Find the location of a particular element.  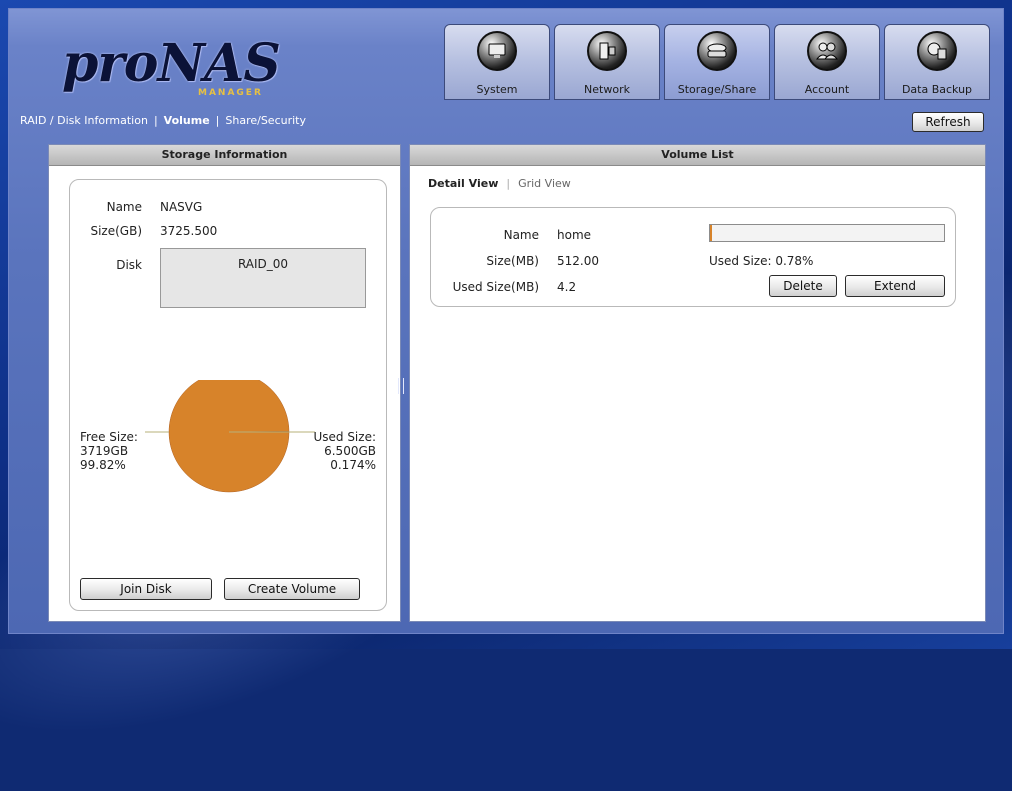

monitor-icon is located at coordinates (497, 51).